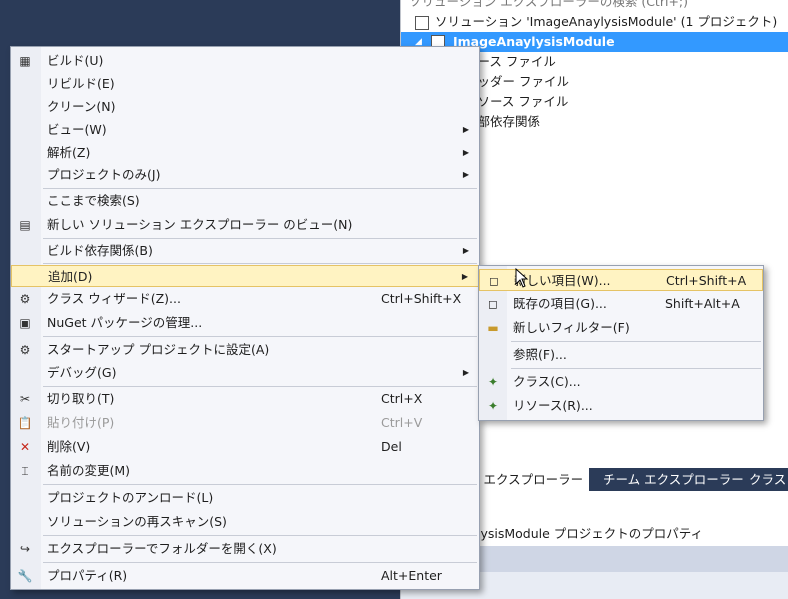 Image resolution: width=788 pixels, height=599 pixels. Describe the element at coordinates (391, 446) in the screenshot. I see `menu-shortcut: Del` at that location.